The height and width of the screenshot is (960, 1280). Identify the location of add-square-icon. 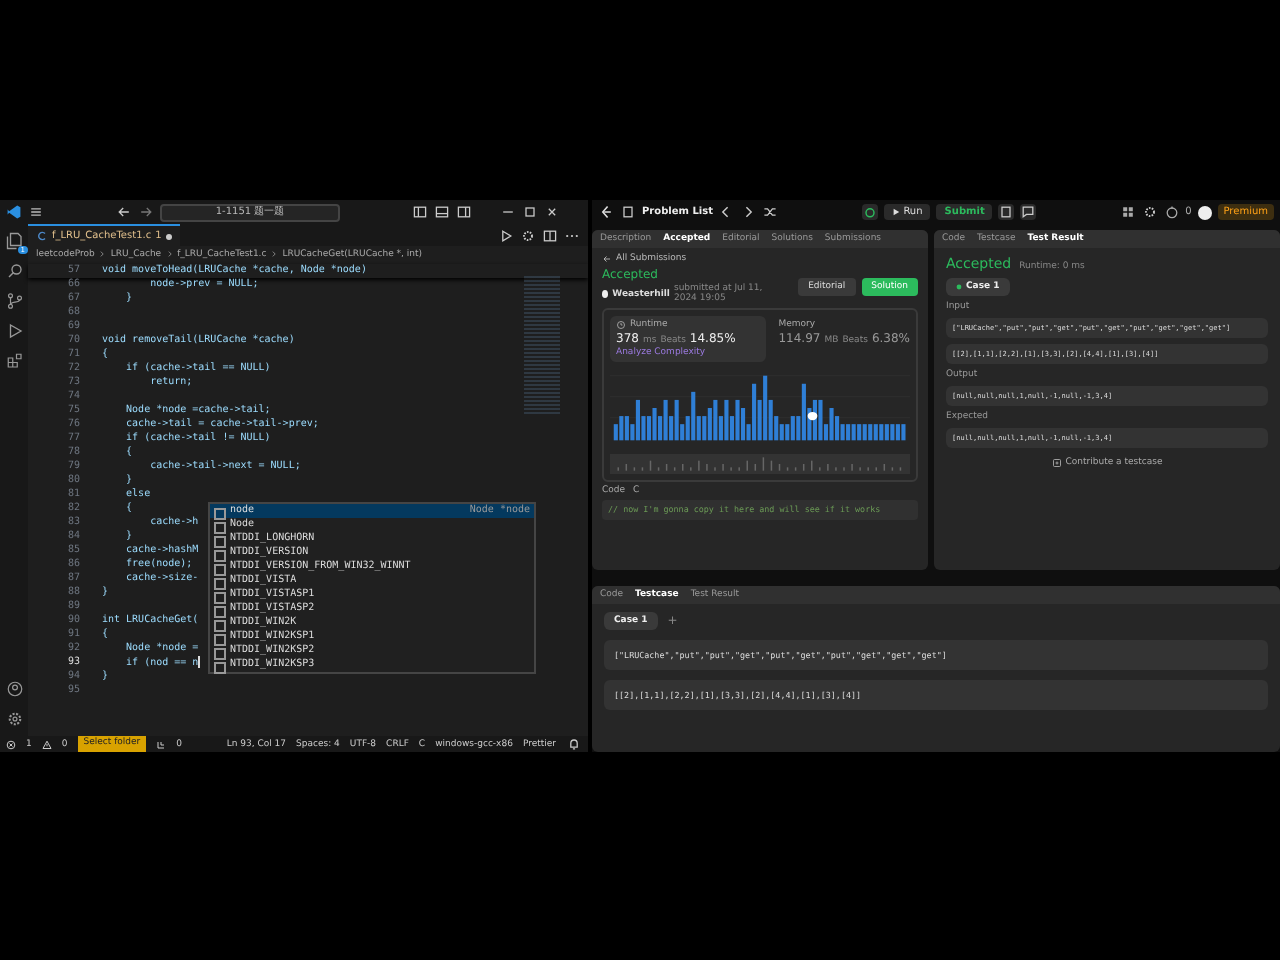
(1056, 463).